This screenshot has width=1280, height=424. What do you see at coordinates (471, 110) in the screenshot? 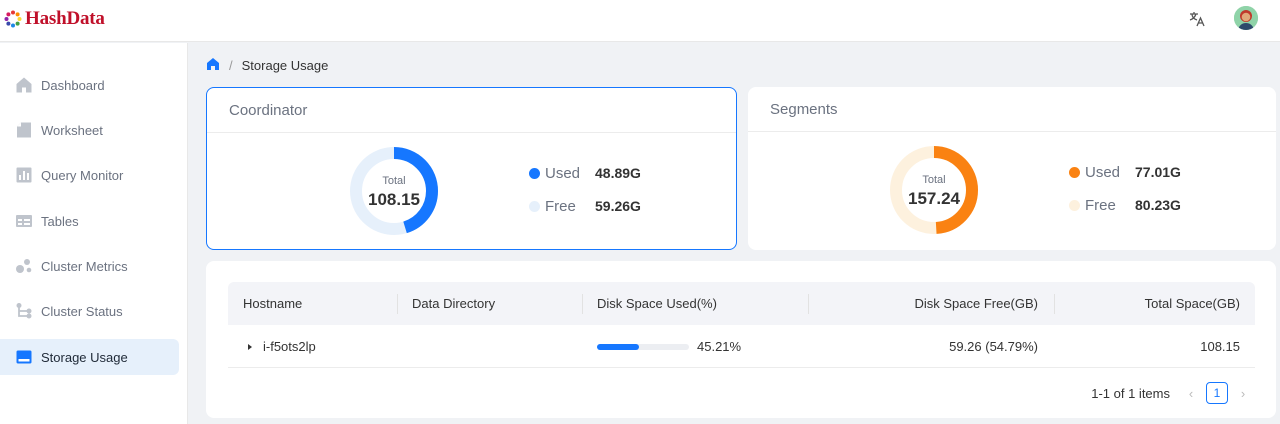
I see `card-title: Coordinator` at bounding box center [471, 110].